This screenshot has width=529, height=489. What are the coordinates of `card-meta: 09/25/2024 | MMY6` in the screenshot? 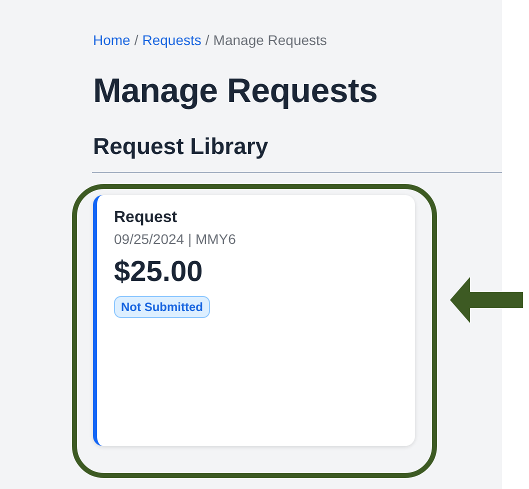 It's located at (175, 239).